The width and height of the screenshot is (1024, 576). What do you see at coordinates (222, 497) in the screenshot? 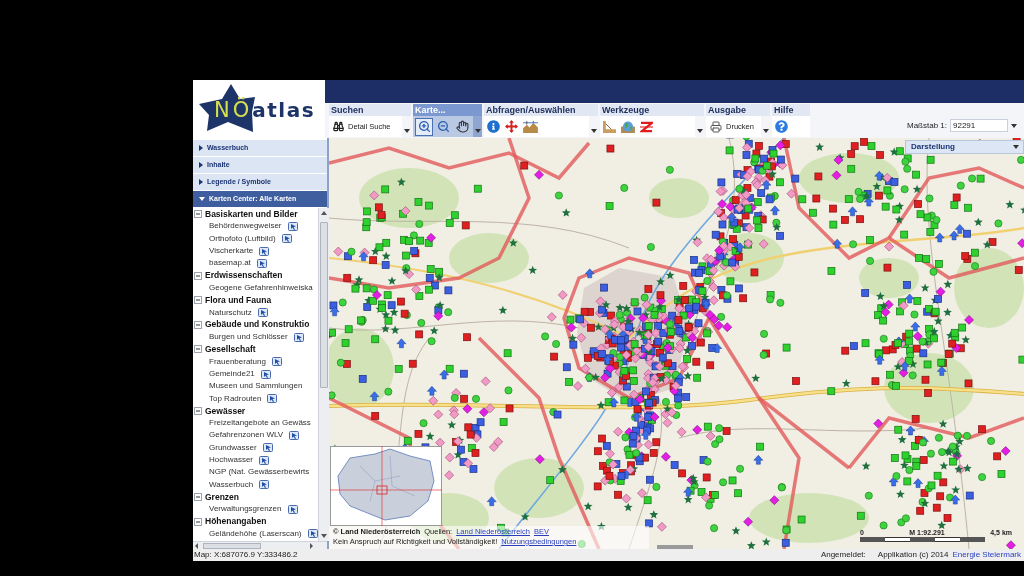
I see `tree-group-label: Grenzen` at bounding box center [222, 497].